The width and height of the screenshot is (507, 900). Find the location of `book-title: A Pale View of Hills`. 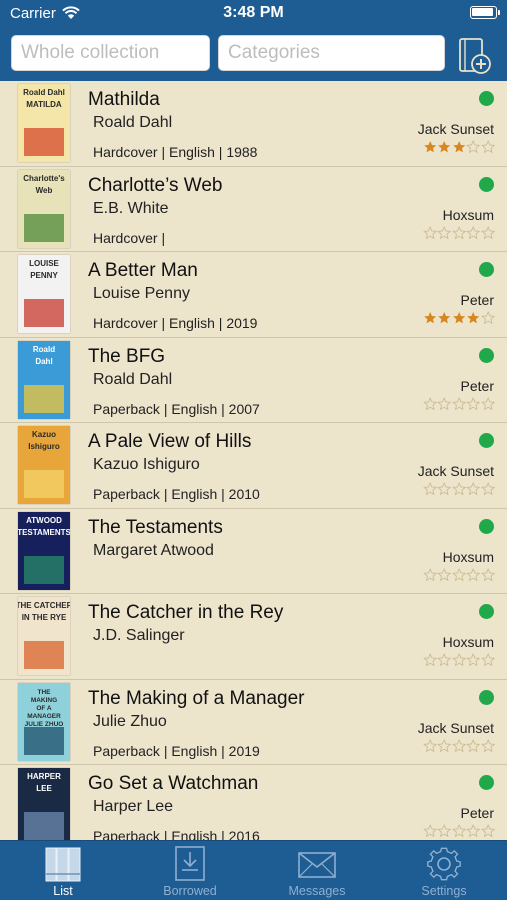

book-title: A Pale View of Hills is located at coordinates (170, 441).